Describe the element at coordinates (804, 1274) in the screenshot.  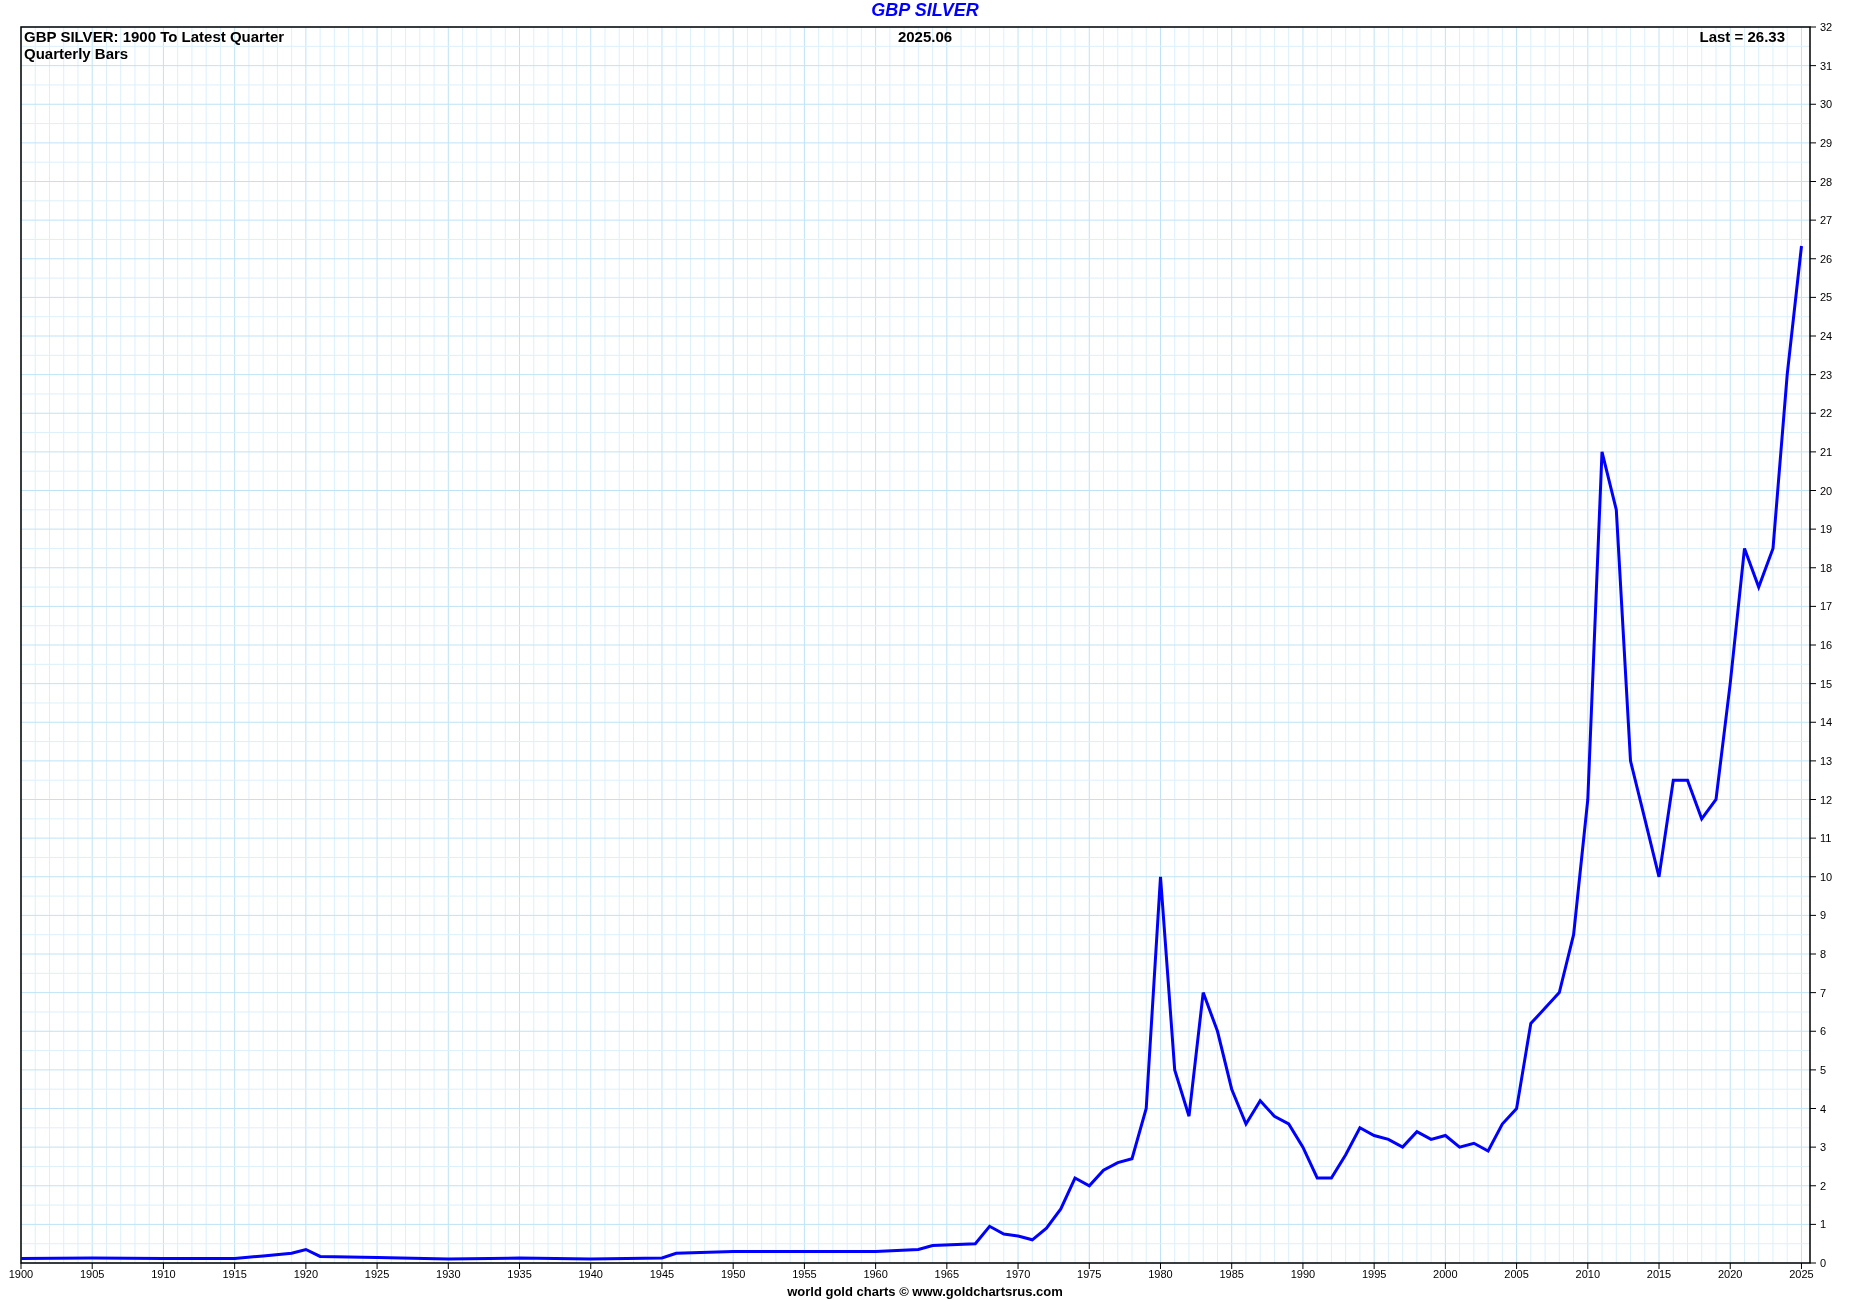
I see `x-tick-label: 1955` at that location.